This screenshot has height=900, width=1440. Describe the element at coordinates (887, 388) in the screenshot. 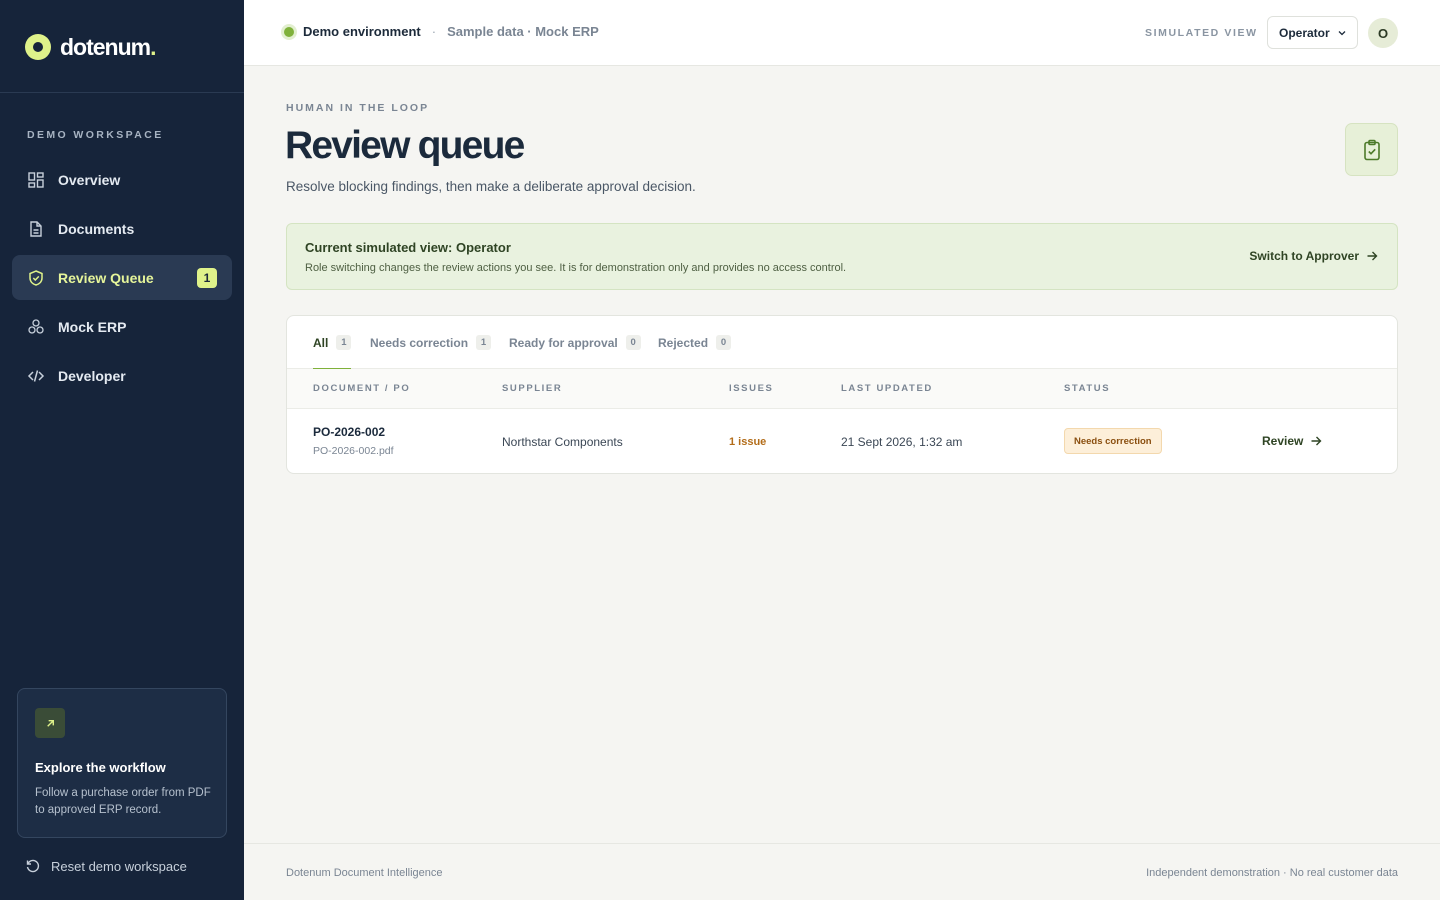

I see `column-header-last-updated: LAST UPDATED` at that location.